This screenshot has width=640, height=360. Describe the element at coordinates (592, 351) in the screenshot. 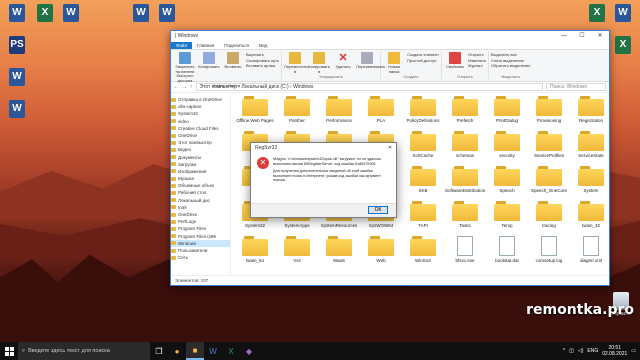

I see `language-indicator: ENG` at that location.